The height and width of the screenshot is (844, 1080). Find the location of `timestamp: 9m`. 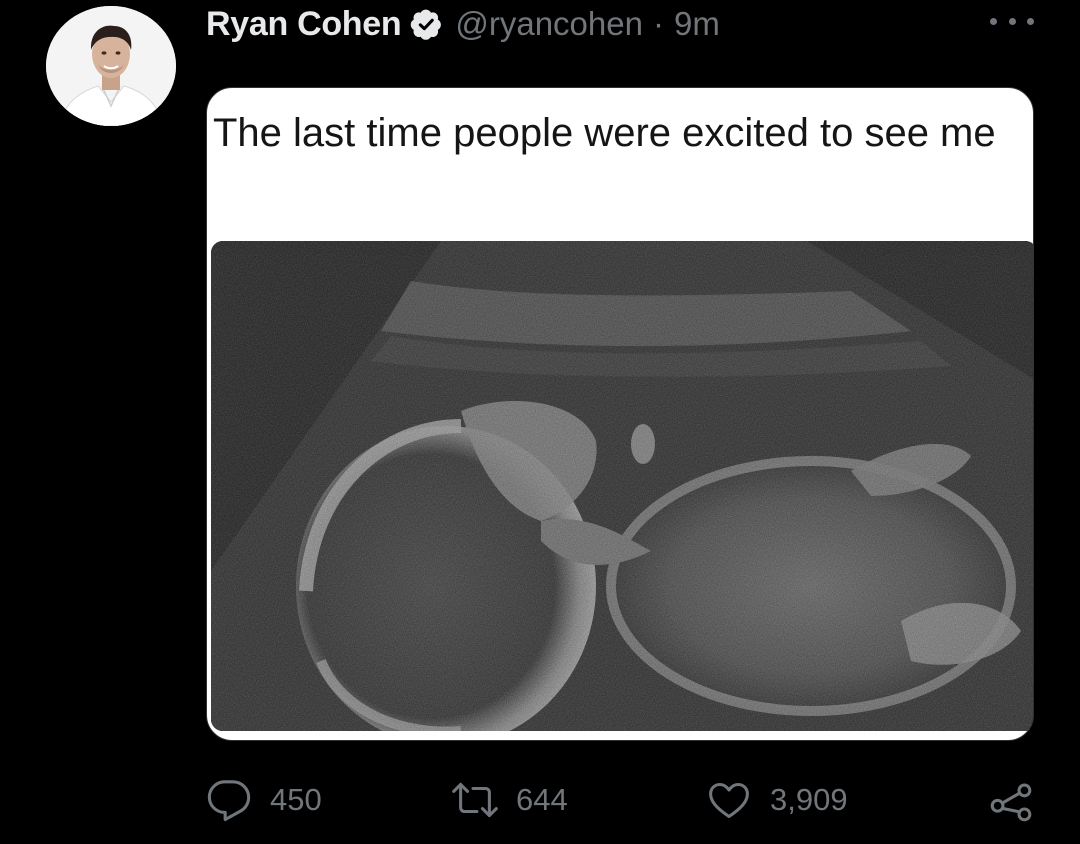

timestamp: 9m is located at coordinates (697, 24).